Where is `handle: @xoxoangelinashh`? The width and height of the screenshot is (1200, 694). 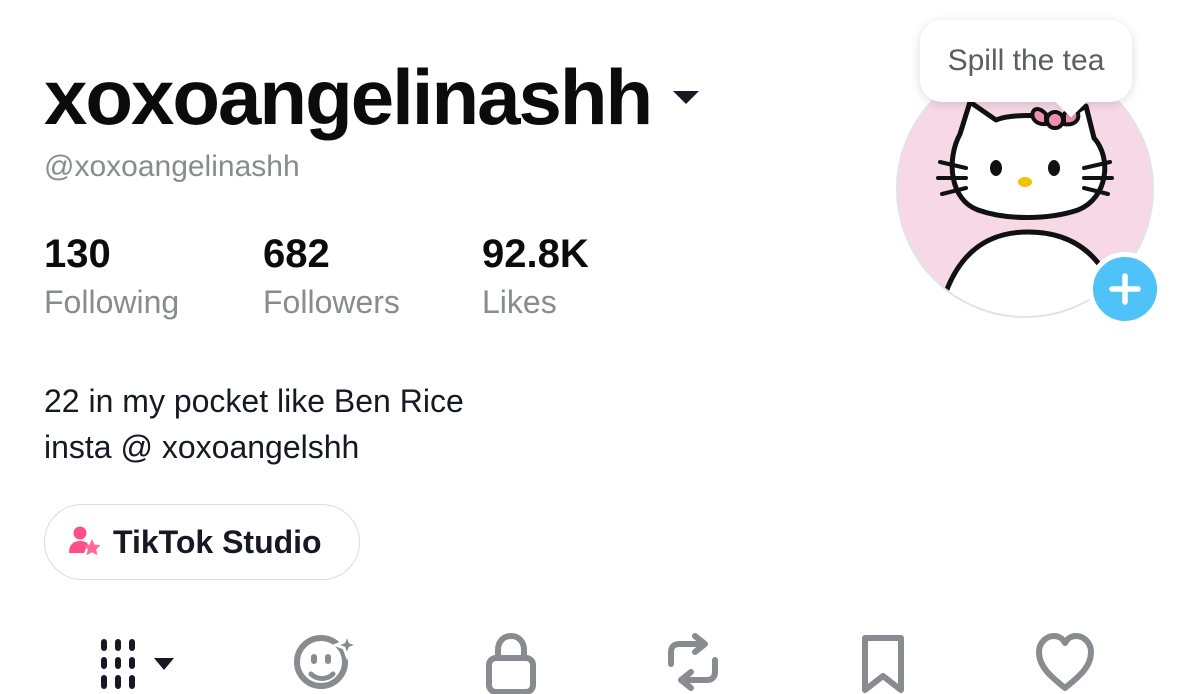 handle: @xoxoangelinashh is located at coordinates (172, 166).